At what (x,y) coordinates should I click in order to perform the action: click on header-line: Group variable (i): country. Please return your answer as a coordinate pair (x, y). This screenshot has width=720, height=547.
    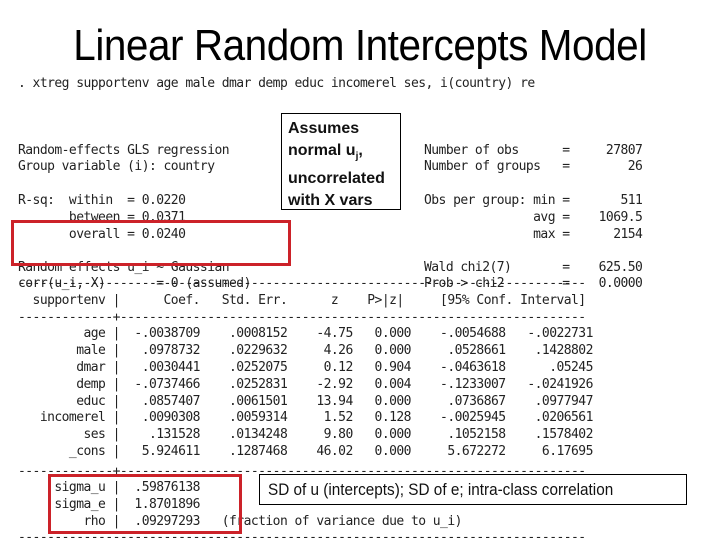
    Looking at the image, I should click on (116, 167).